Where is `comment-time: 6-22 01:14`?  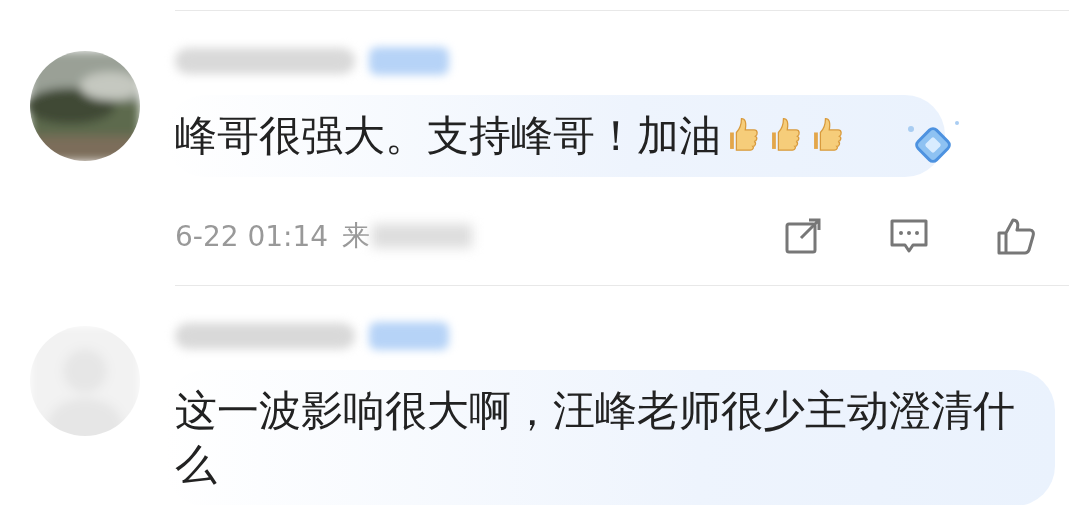
comment-time: 6-22 01:14 is located at coordinates (252, 236).